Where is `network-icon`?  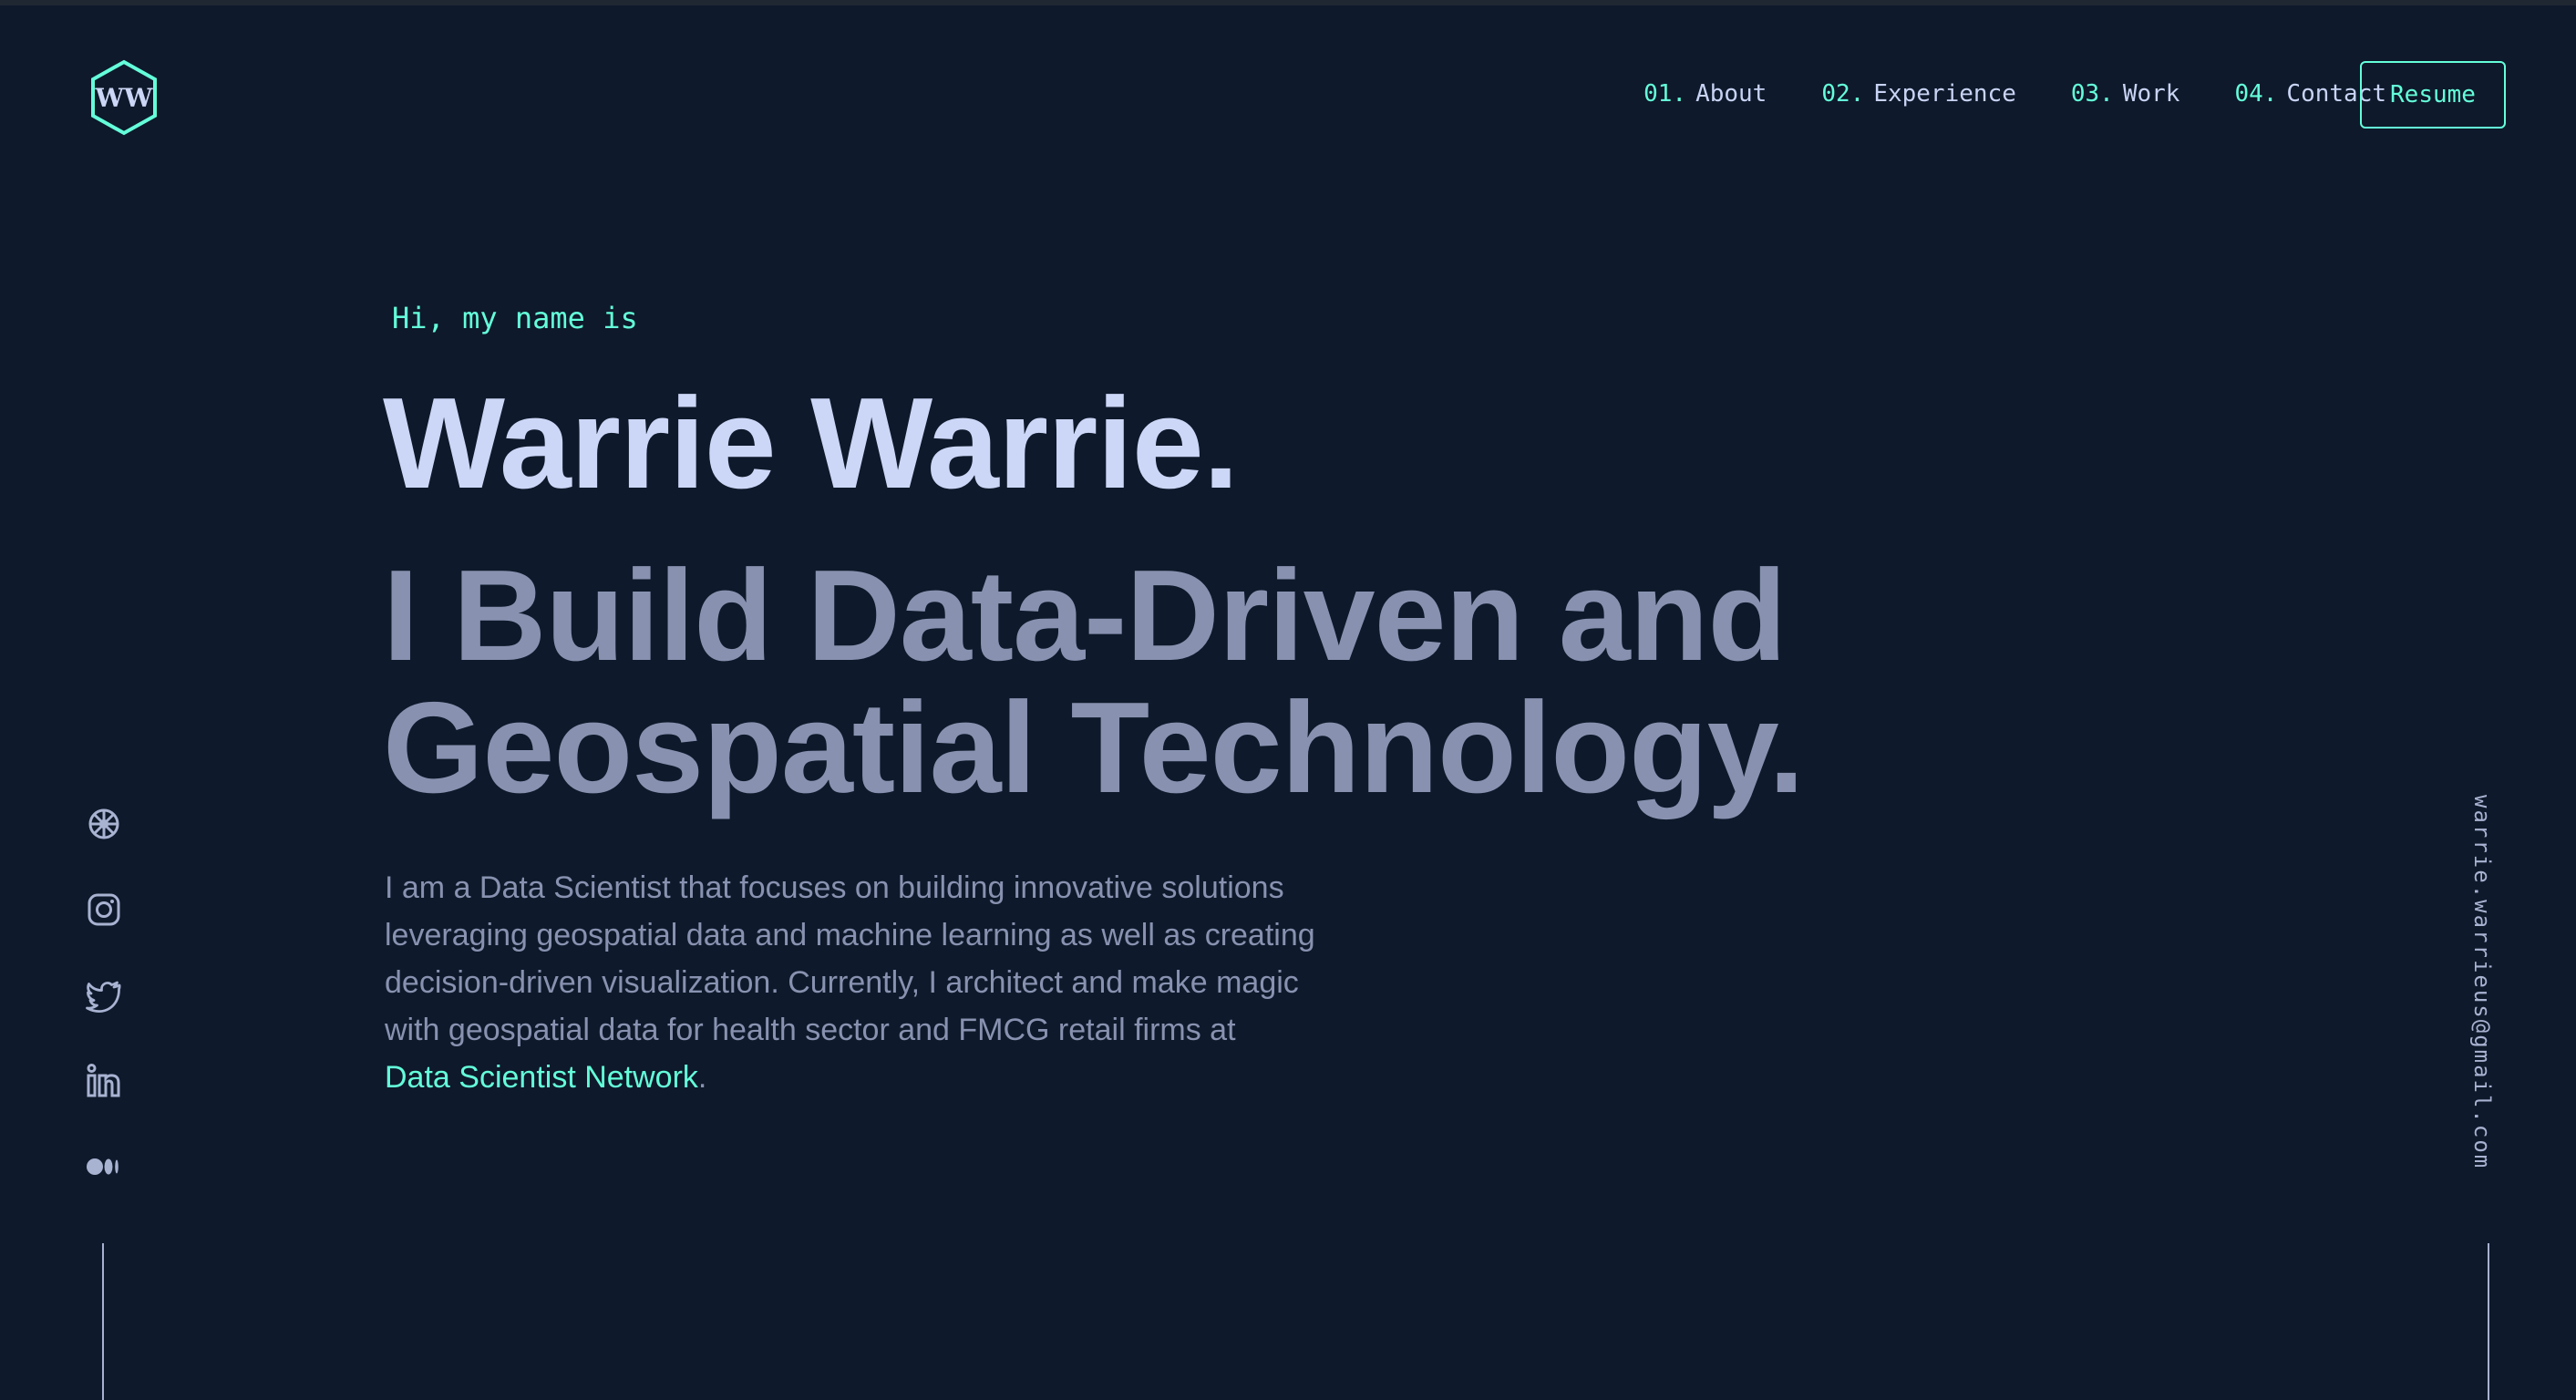
network-icon is located at coordinates (104, 824).